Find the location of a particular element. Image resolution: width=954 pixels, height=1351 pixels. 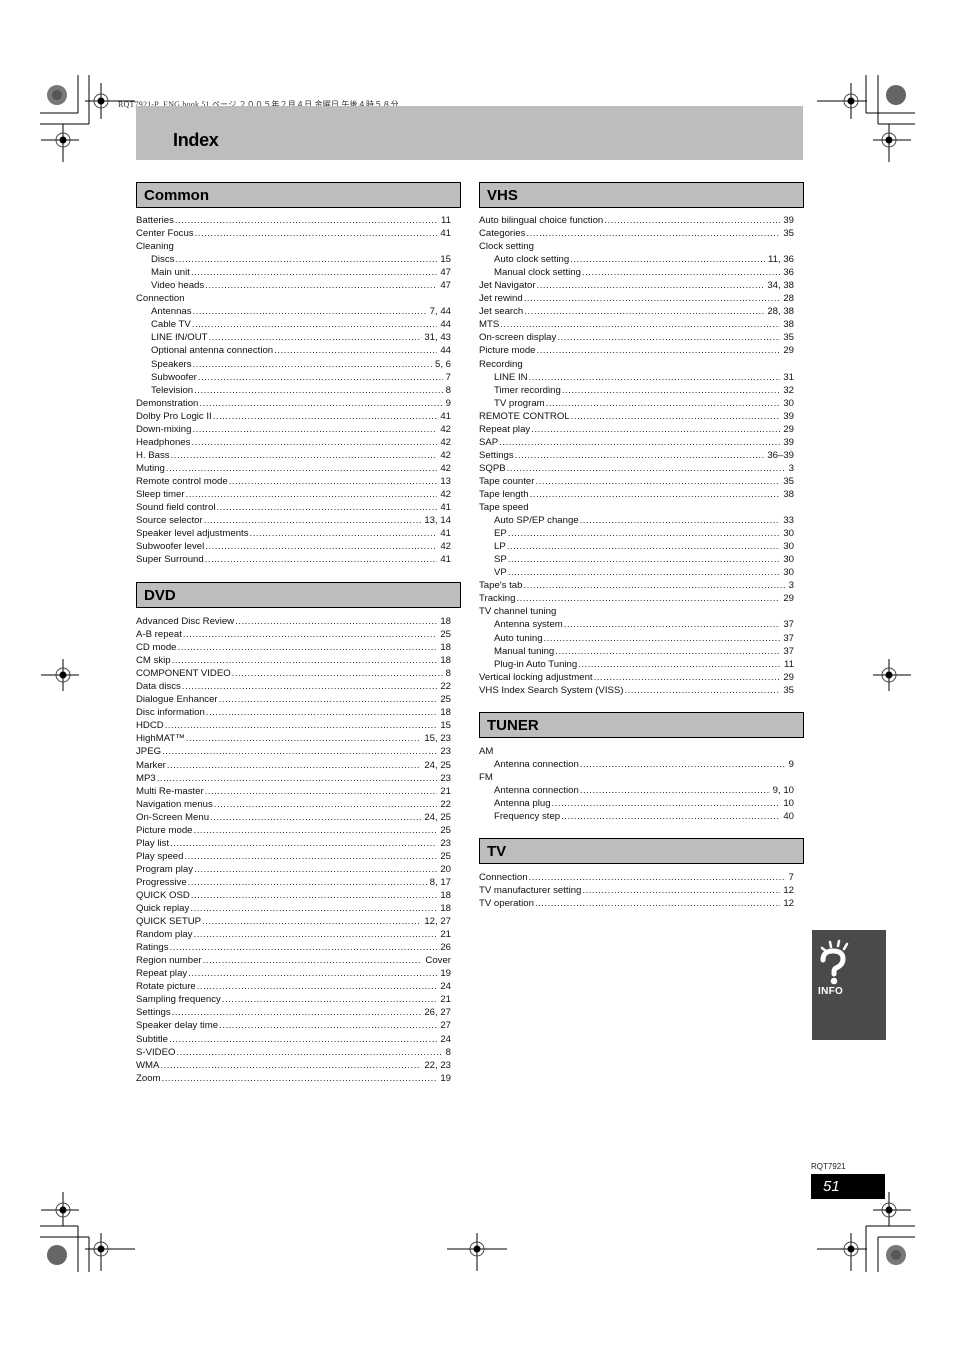

index-entry: Advanced Disc Review 18 is located at coordinates (298, 621).